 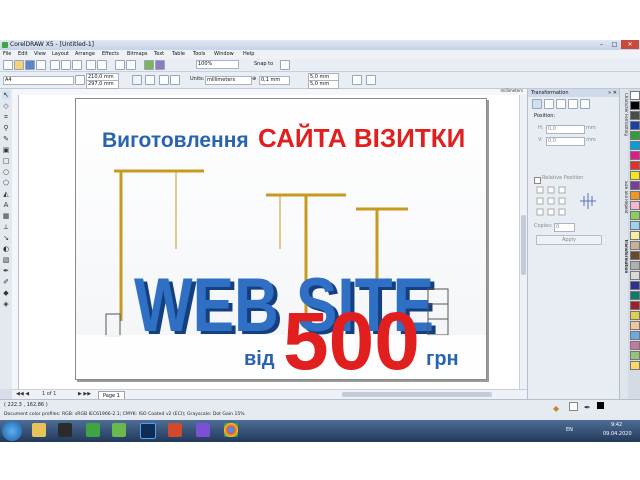 I want to click on swatch-no-color, so click(x=635, y=95).